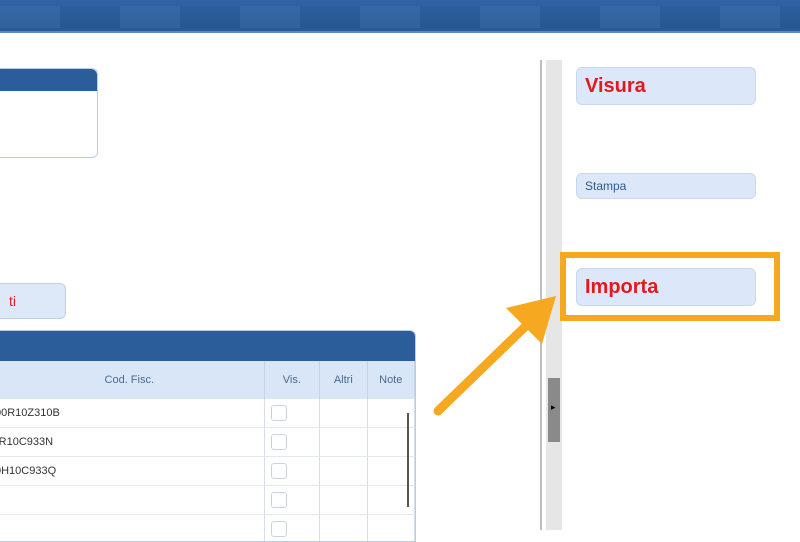 Image resolution: width=800 pixels, height=542 pixels. Describe the element at coordinates (408, 460) in the screenshot. I see `grid-scrollbar` at that location.